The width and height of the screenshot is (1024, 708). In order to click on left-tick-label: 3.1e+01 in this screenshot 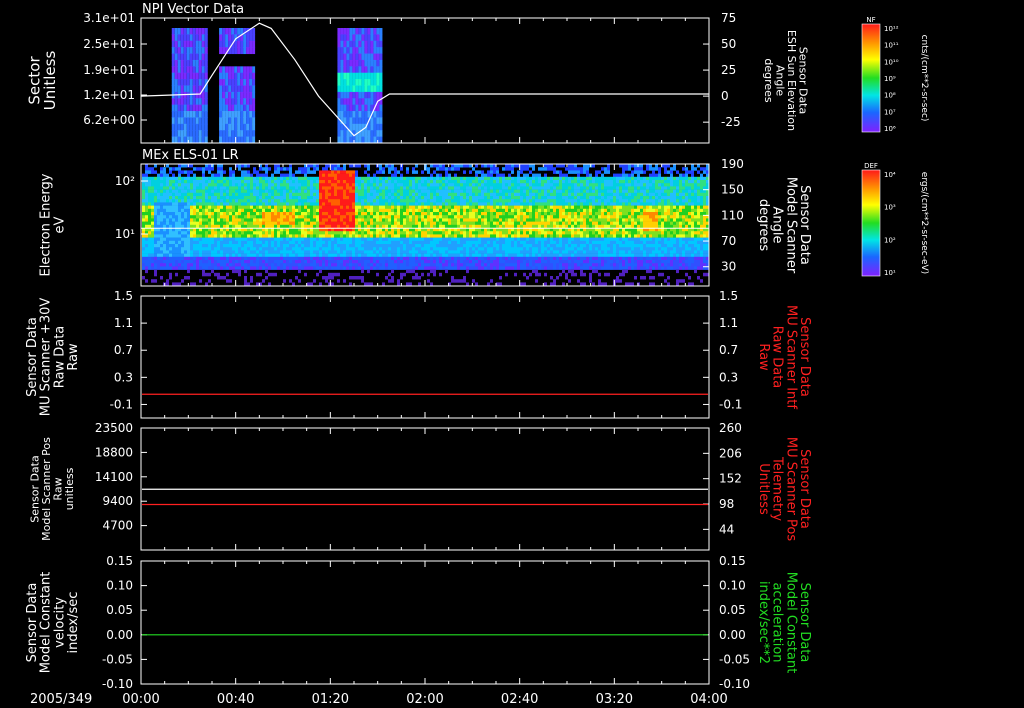, I will do `click(109, 18)`.